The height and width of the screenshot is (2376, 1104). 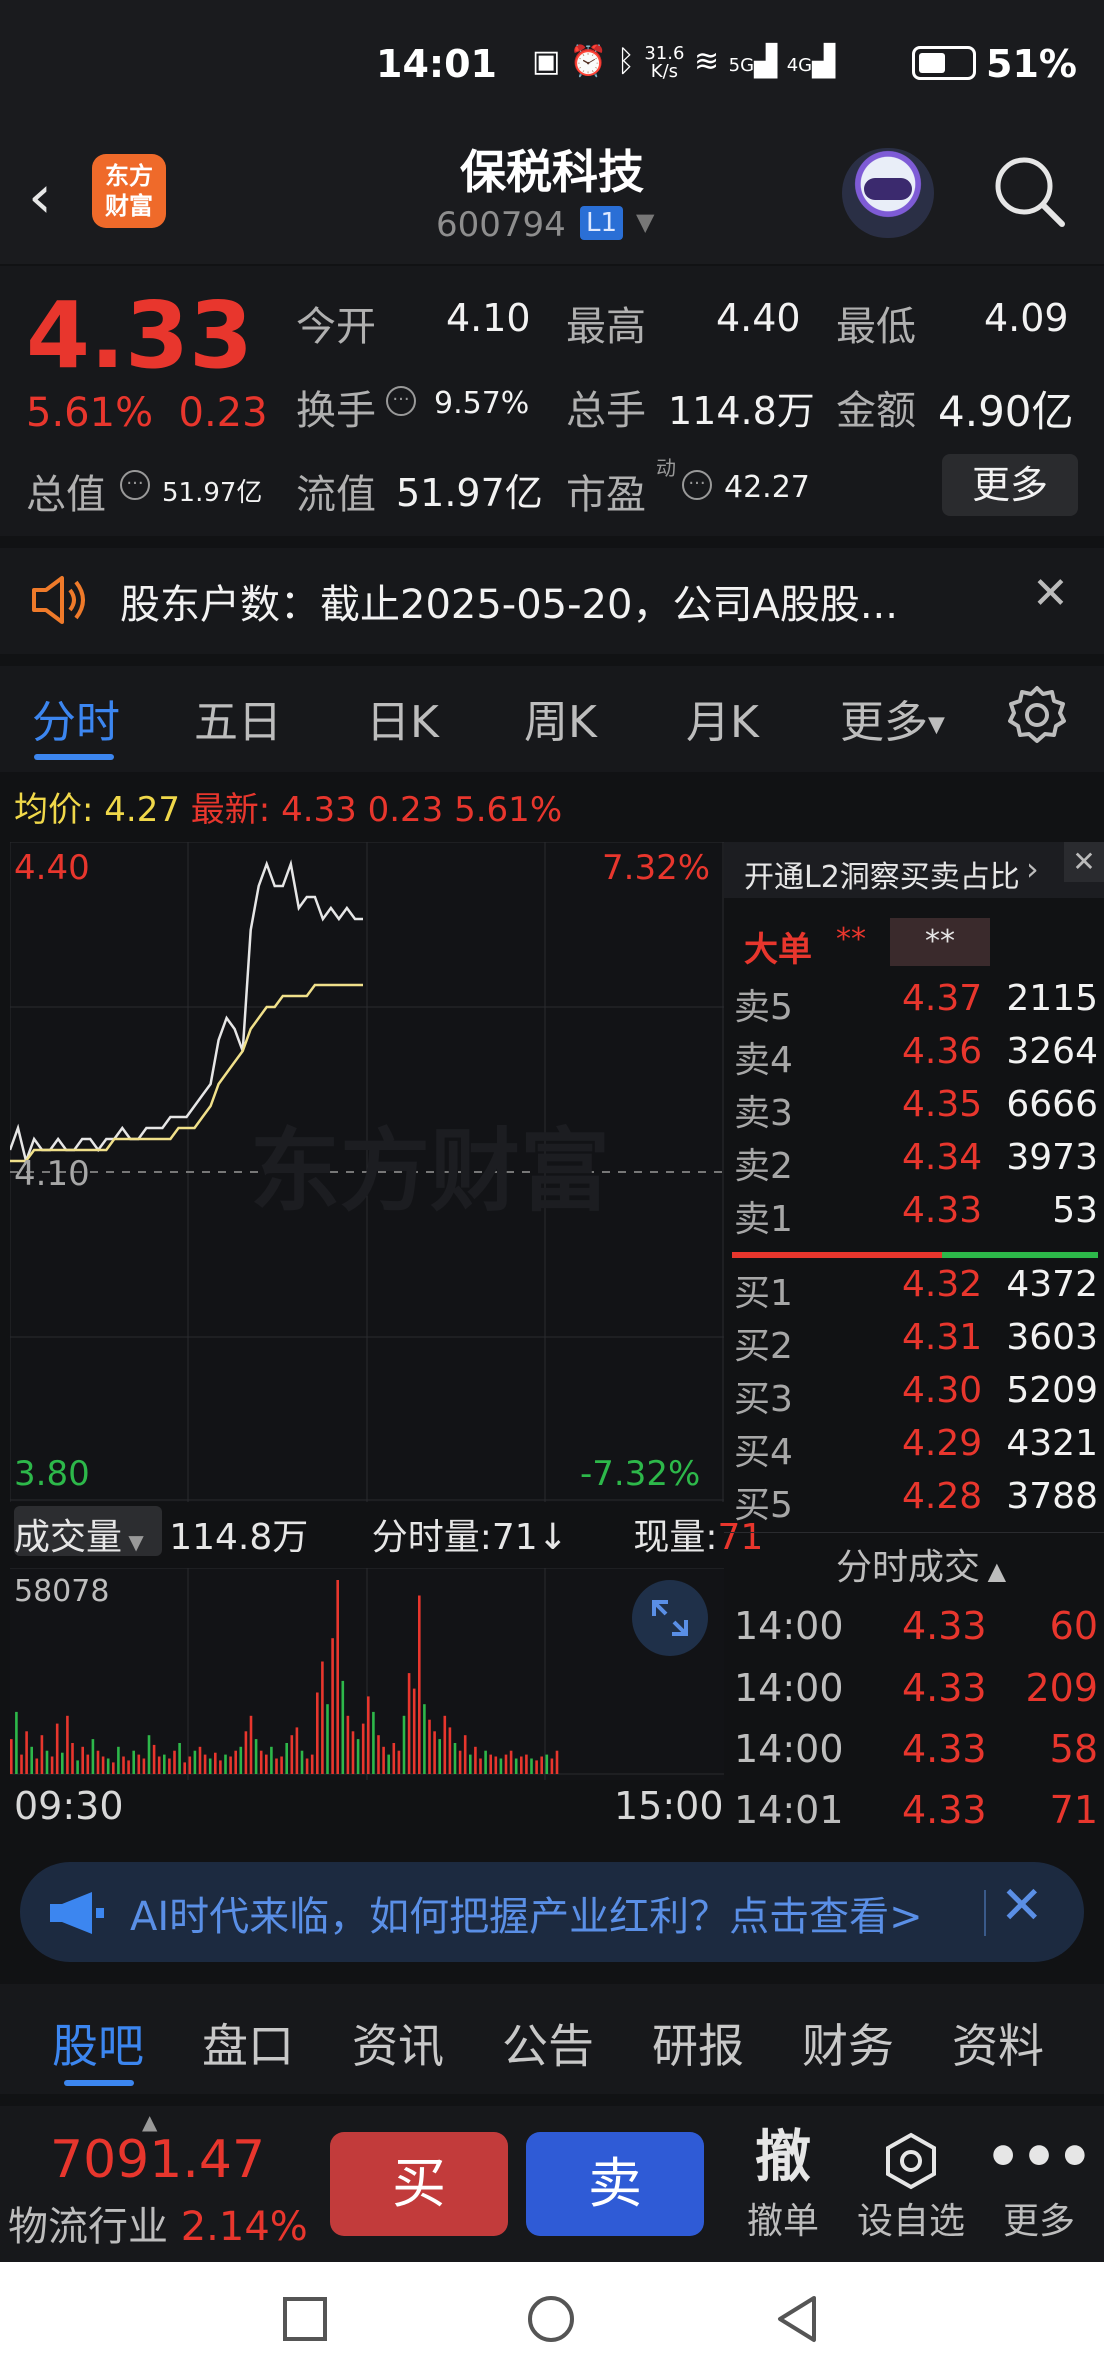 What do you see at coordinates (606, 495) in the screenshot?
I see `pe-label: 市盈` at bounding box center [606, 495].